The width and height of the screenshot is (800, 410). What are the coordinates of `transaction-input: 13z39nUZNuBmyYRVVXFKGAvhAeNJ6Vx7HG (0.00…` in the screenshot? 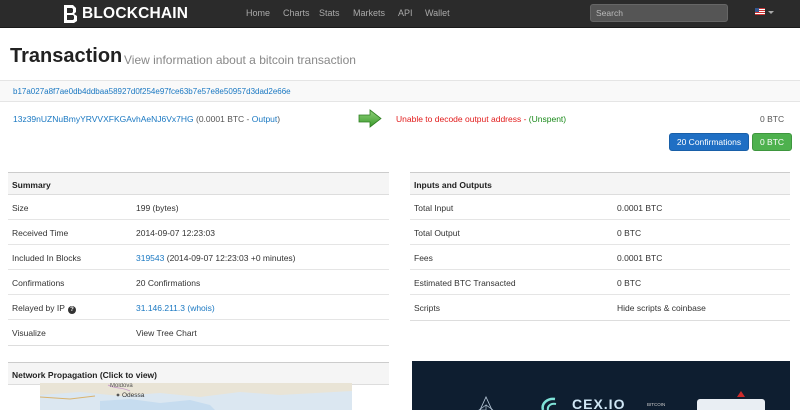 It's located at (146, 119).